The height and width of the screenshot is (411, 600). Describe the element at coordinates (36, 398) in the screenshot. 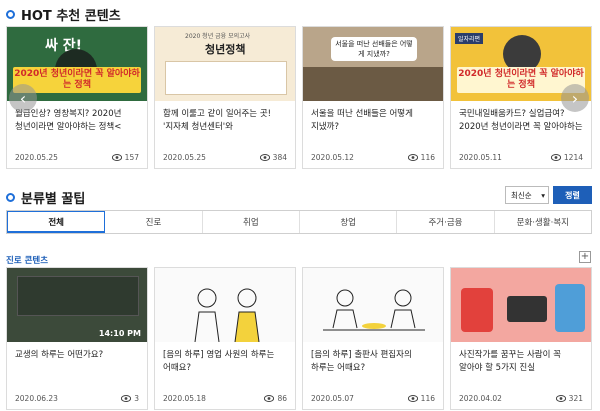

I see `card-date: 2020.06.23` at that location.